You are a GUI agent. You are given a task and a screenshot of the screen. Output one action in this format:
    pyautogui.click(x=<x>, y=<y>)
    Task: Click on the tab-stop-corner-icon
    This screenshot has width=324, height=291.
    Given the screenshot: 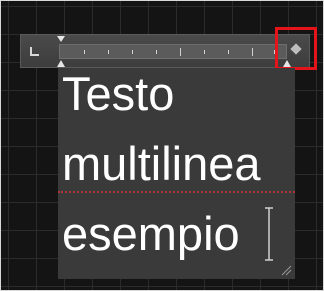 What is the action you would take?
    pyautogui.click(x=35, y=51)
    